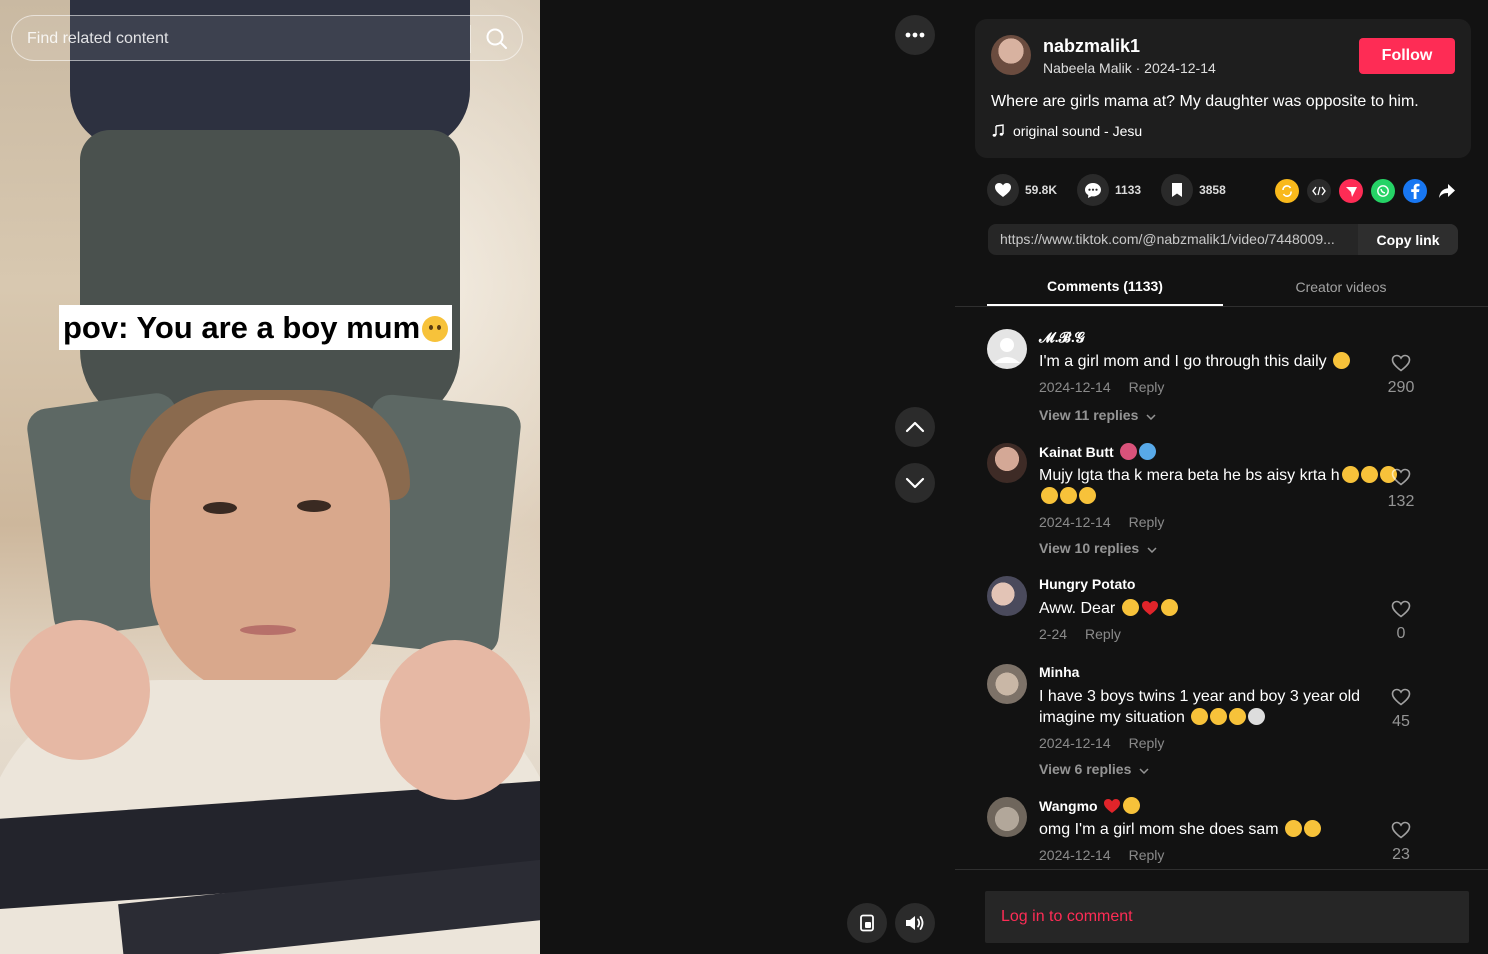 Image resolution: width=1488 pixels, height=954 pixels. I want to click on author-avatar, so click(1011, 55).